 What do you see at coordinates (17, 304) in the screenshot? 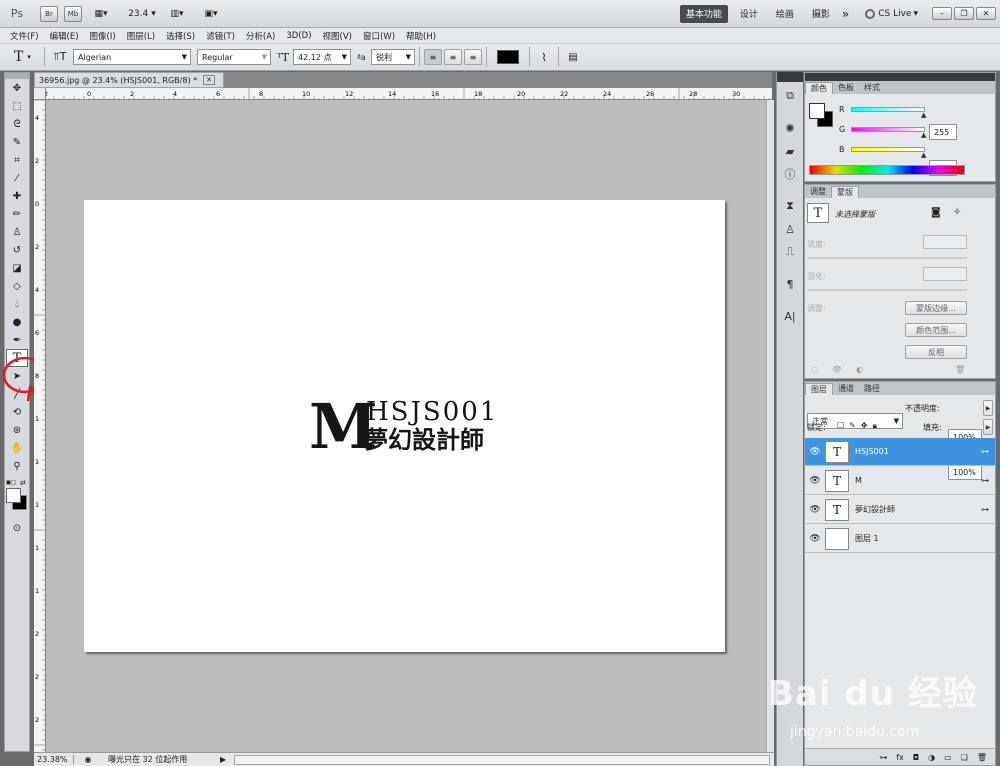
I see `blur-tool-icon: 💧︎` at bounding box center [17, 304].